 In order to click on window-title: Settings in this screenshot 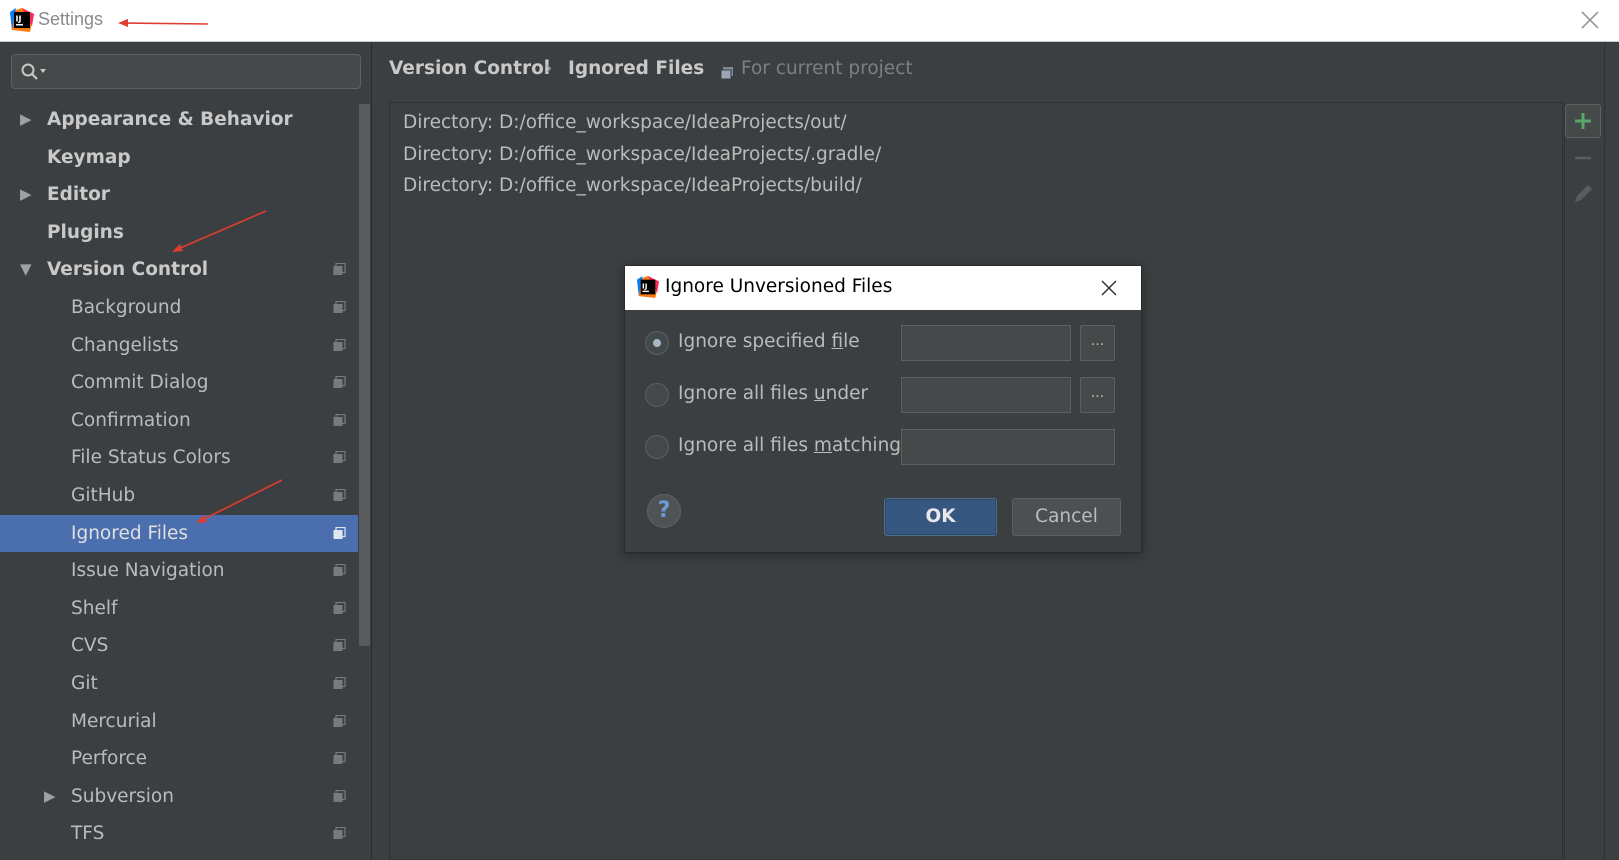, I will do `click(71, 19)`.